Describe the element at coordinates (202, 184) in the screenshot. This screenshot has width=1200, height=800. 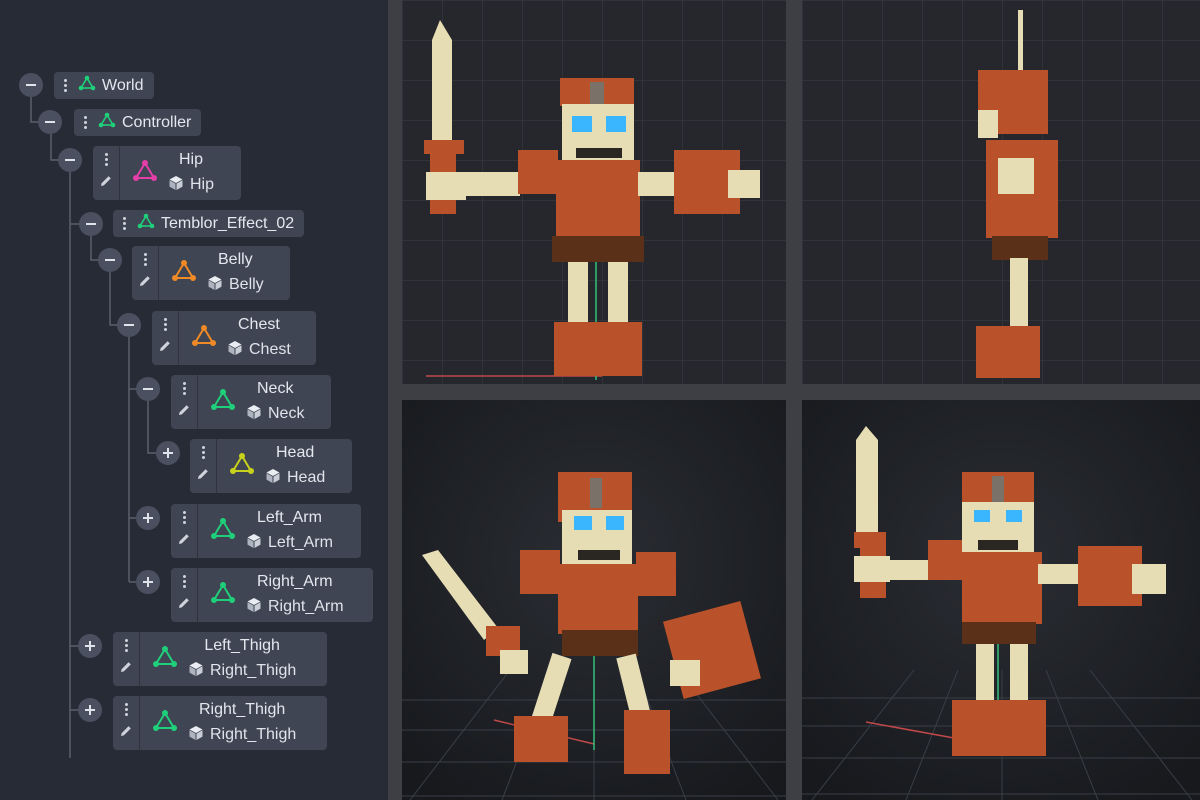
I see `mesh-label: Hip` at that location.